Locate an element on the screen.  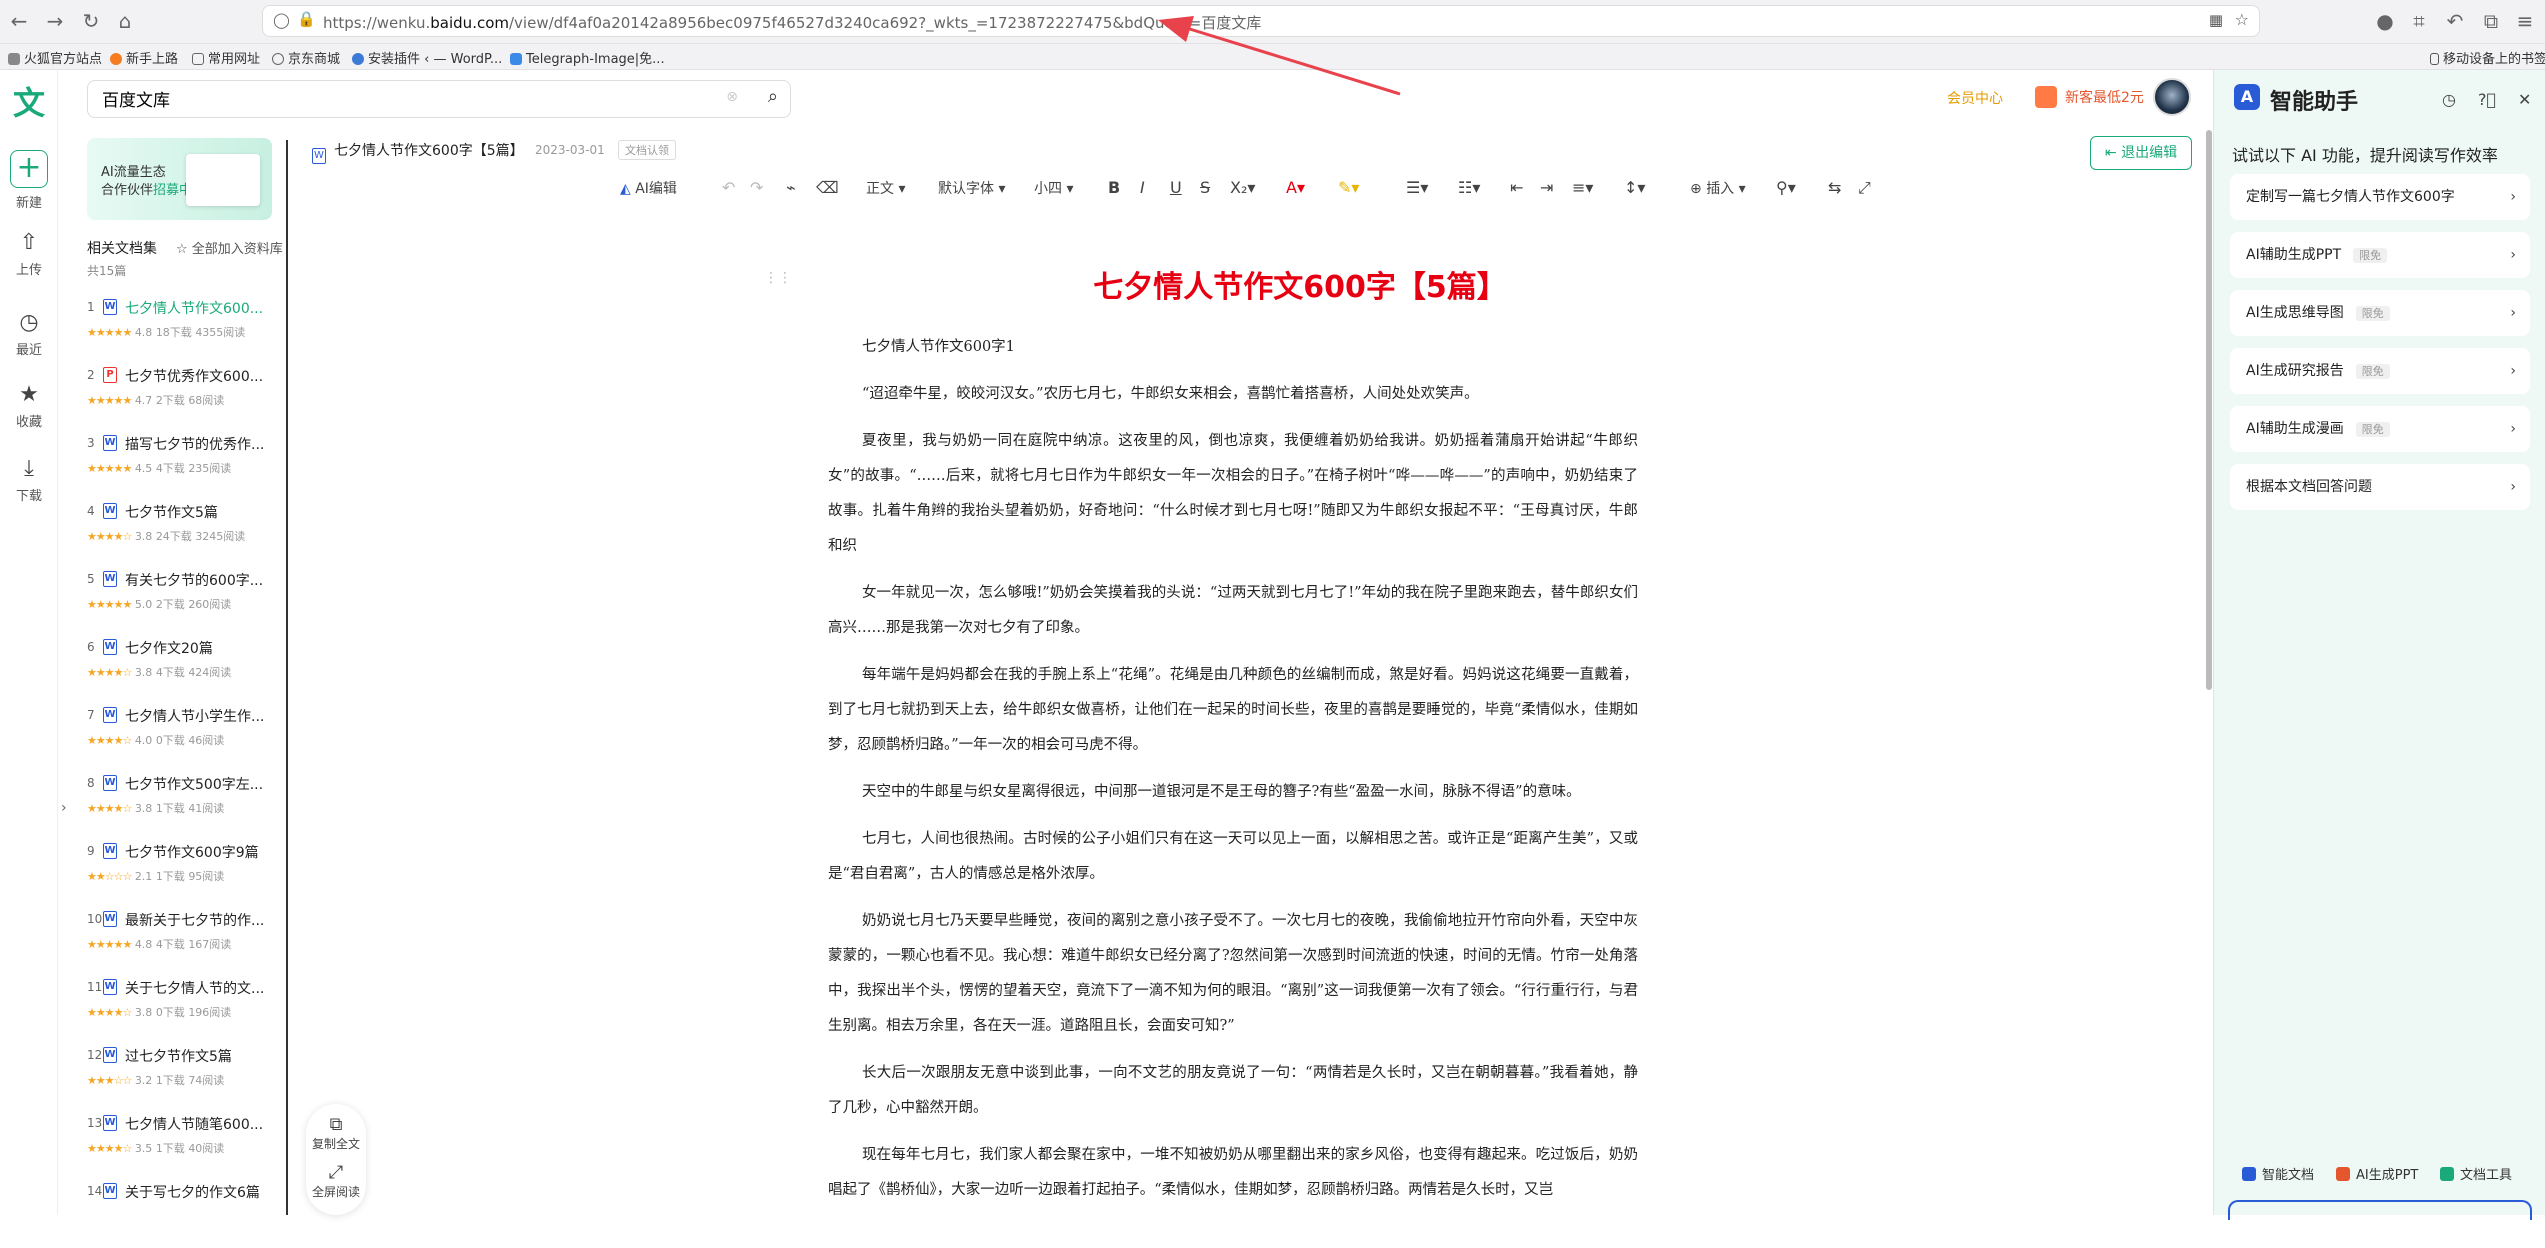
promo-banner: AI流量生态 合作伙伴招募中 is located at coordinates (179, 179).